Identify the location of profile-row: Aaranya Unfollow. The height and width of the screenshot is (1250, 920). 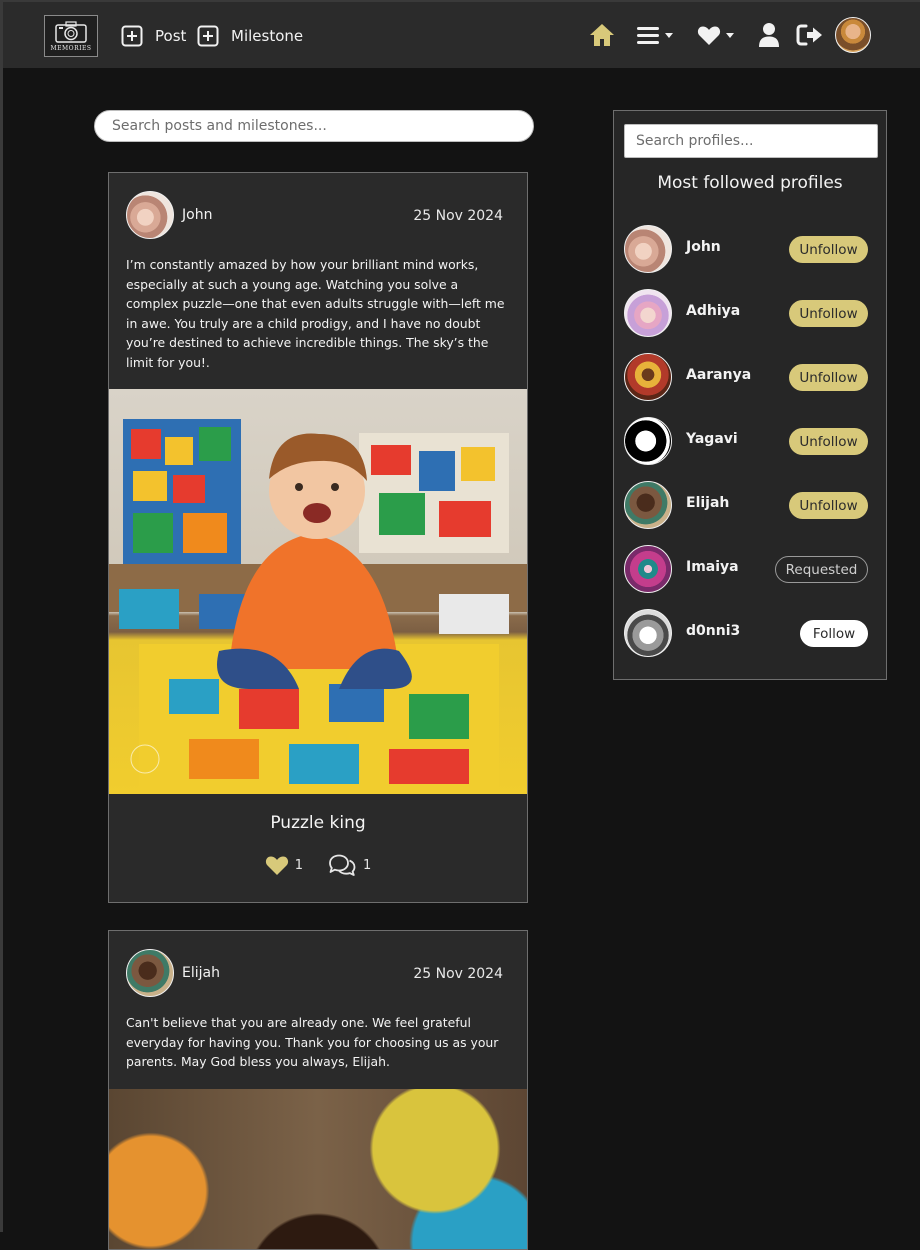
(750, 377).